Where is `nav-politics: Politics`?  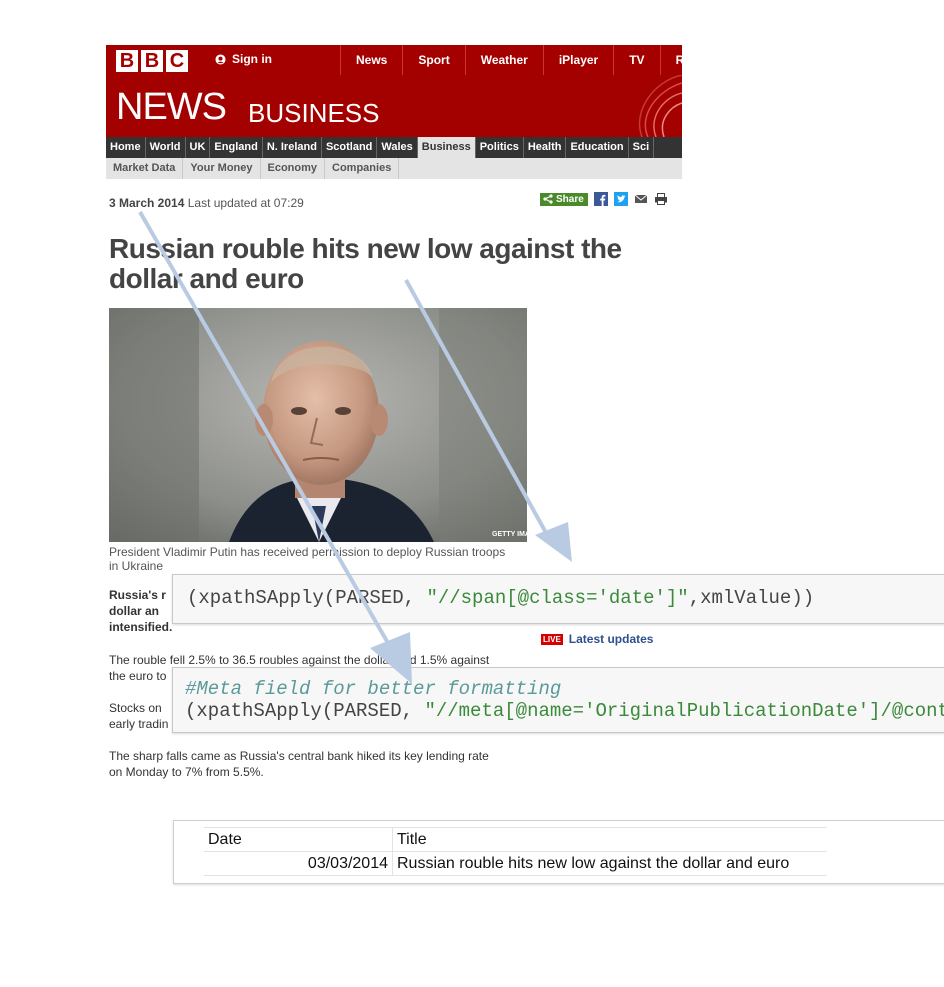
nav-politics: Politics is located at coordinates (500, 147).